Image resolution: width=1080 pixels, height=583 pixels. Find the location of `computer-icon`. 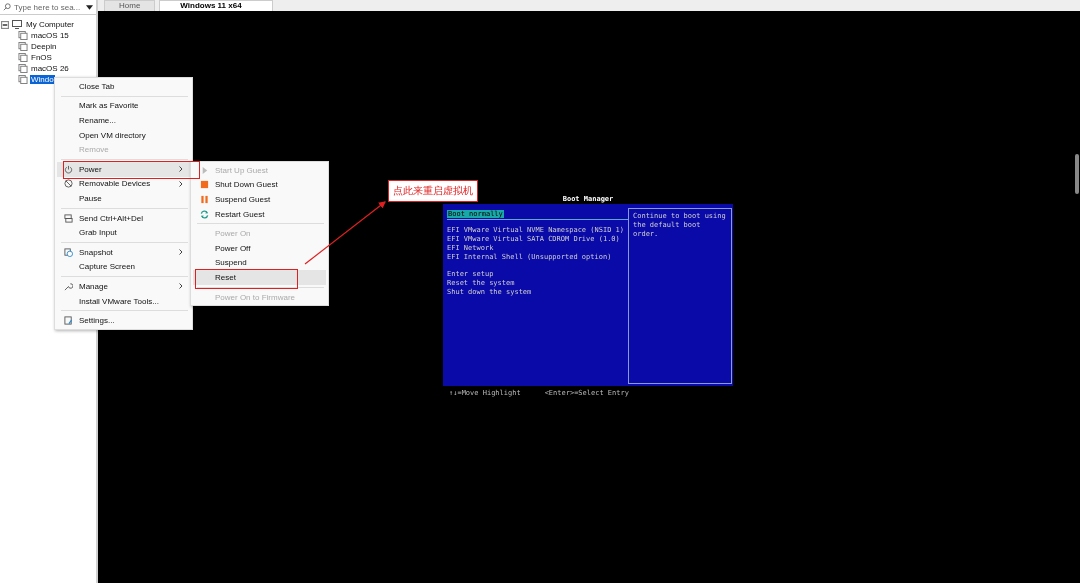

computer-icon is located at coordinates (17, 24).